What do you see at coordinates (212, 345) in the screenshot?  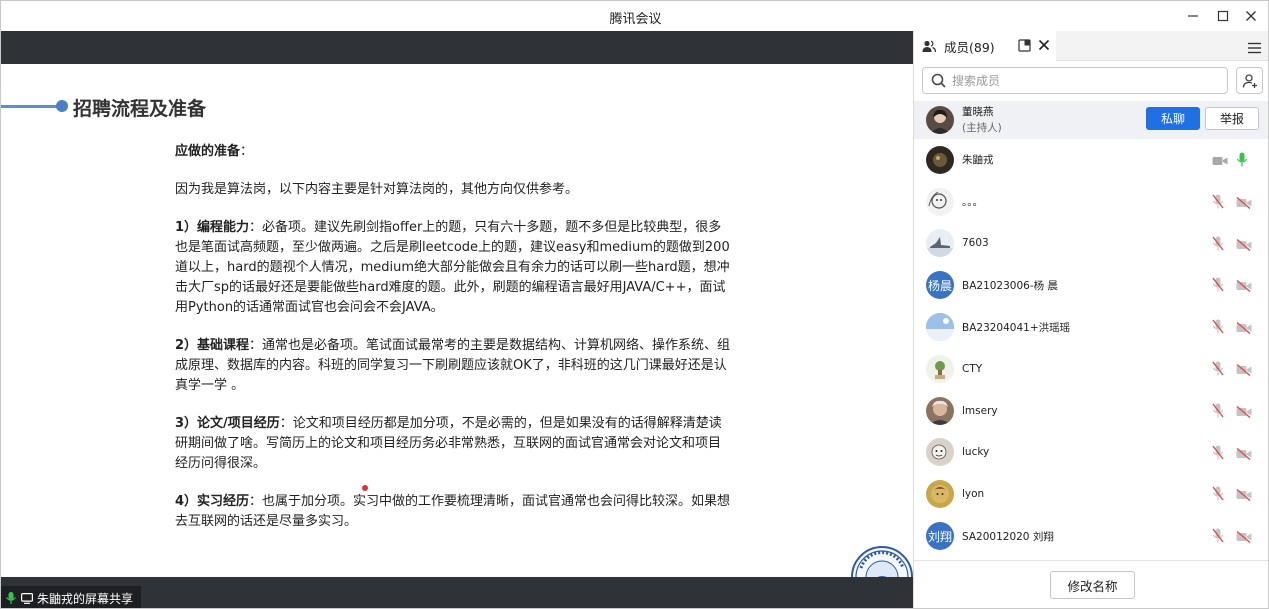 I see `section-heading: 2）基础课程` at bounding box center [212, 345].